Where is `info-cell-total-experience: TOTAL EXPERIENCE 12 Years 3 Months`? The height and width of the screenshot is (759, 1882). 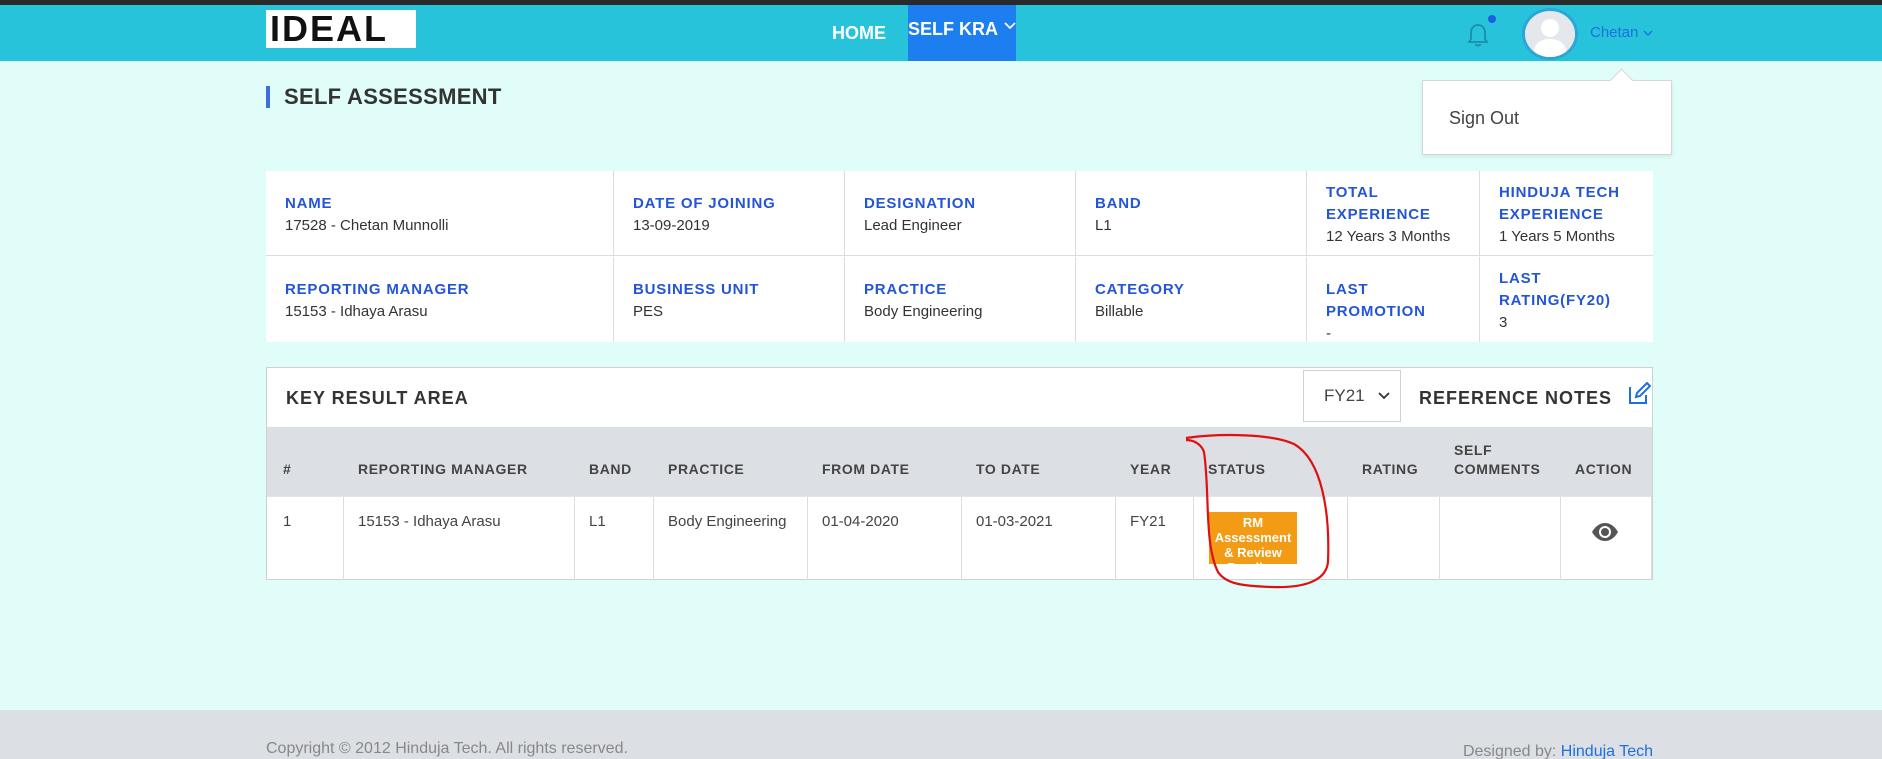 info-cell-total-experience: TOTAL EXPERIENCE 12 Years 3 Months is located at coordinates (1393, 213).